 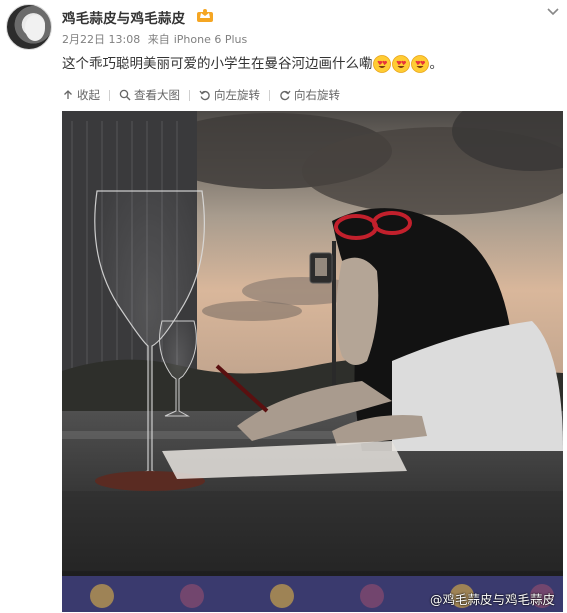 I want to click on post-content: 这个乖巧聪明美丽可爱的小学生在曼谷河边画什么嘞 。, so click(x=252, y=62).